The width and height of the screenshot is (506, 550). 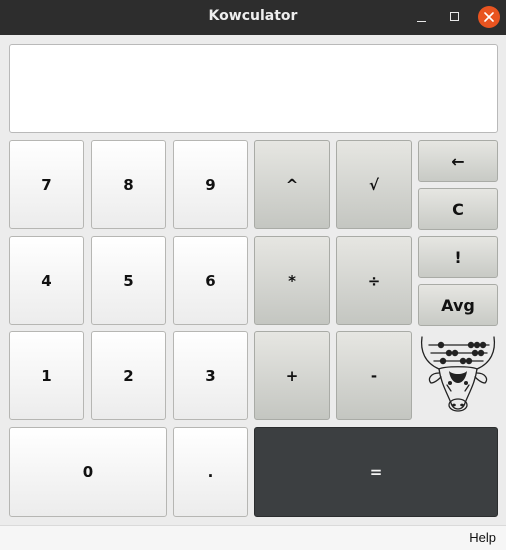 I want to click on close-button, so click(x=489, y=17).